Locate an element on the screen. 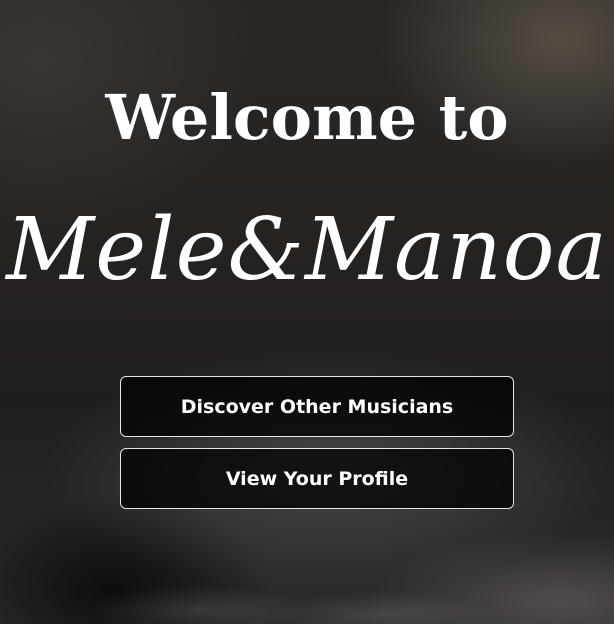 This screenshot has width=614, height=624. view-profile-button: View Your Profile is located at coordinates (317, 478).